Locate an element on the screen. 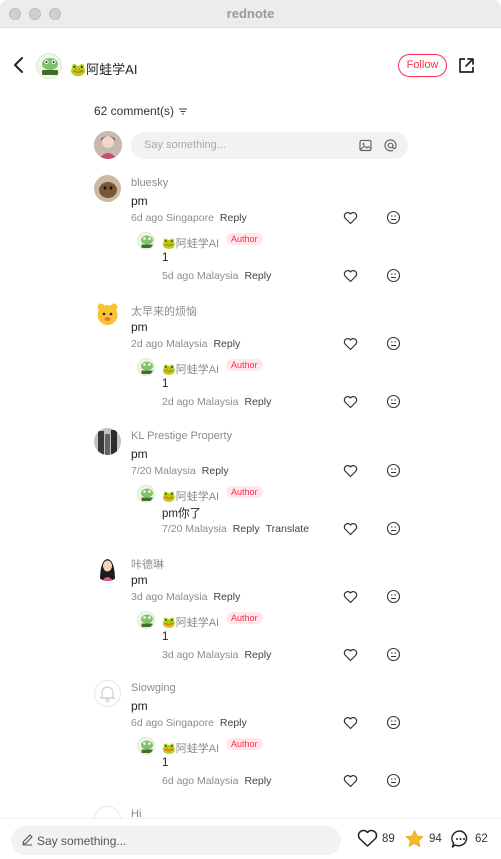 This screenshot has height=859, width=501. comment-count-row: 62 comment(s) is located at coordinates (141, 111).